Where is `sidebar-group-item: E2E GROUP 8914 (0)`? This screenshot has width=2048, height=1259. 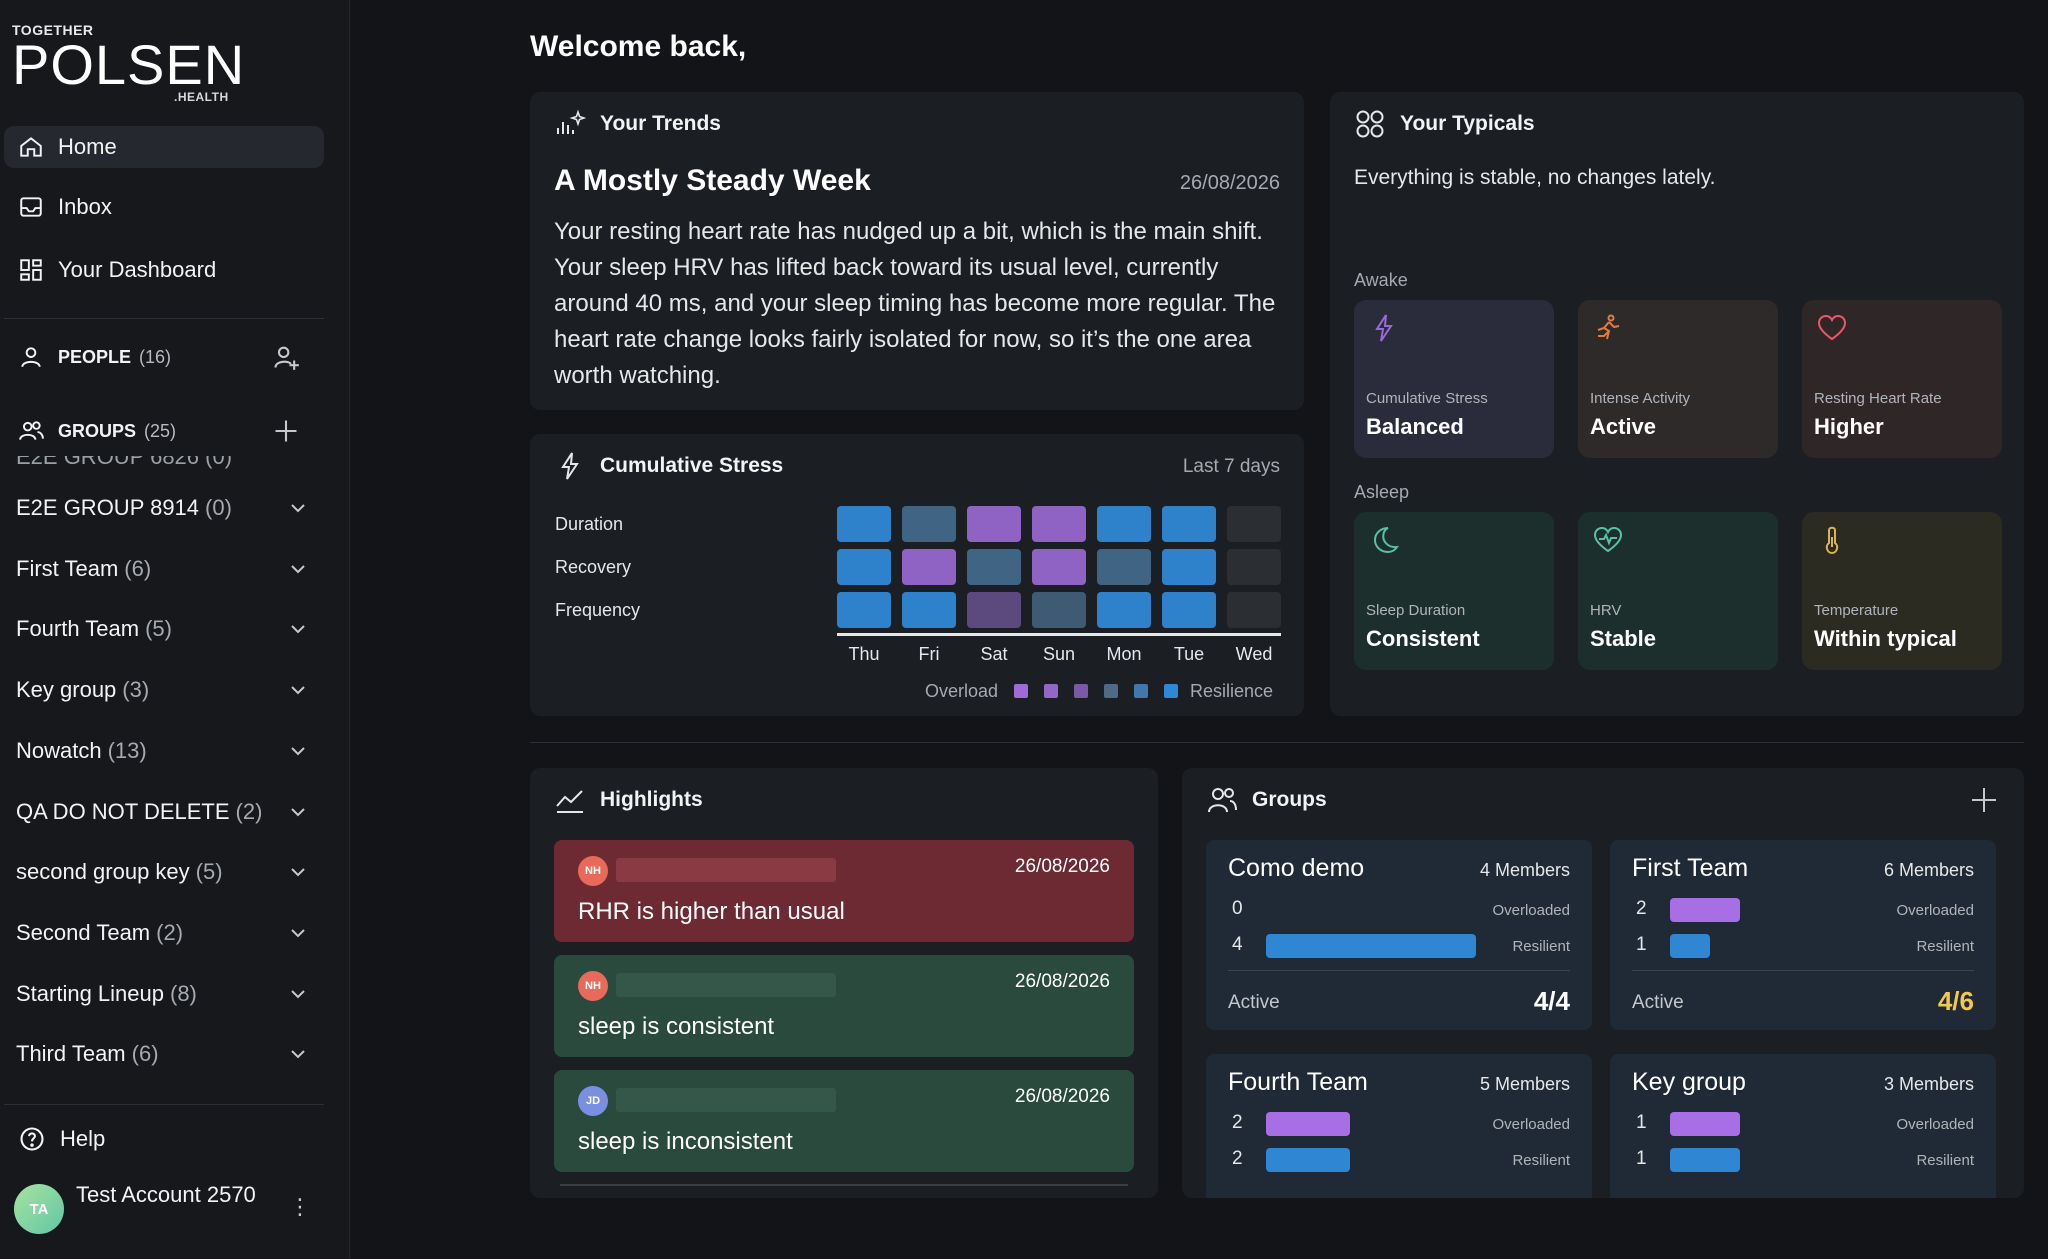
sidebar-group-item: E2E GROUP 8914 (0) is located at coordinates (166, 508).